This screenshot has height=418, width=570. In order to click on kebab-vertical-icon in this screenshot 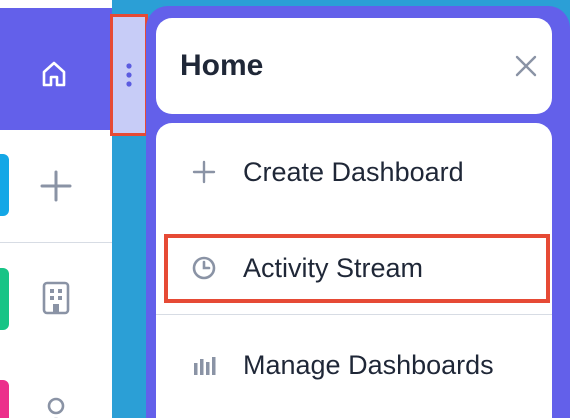, I will do `click(129, 75)`.